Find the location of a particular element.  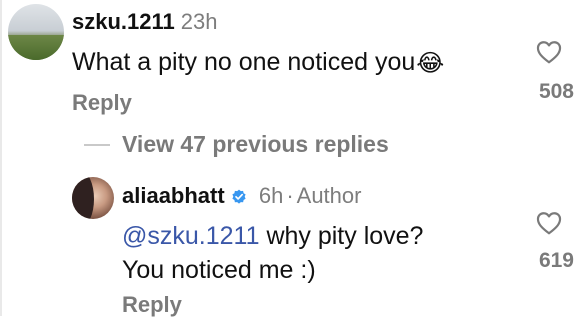

timestamp: 6h is located at coordinates (271, 195).